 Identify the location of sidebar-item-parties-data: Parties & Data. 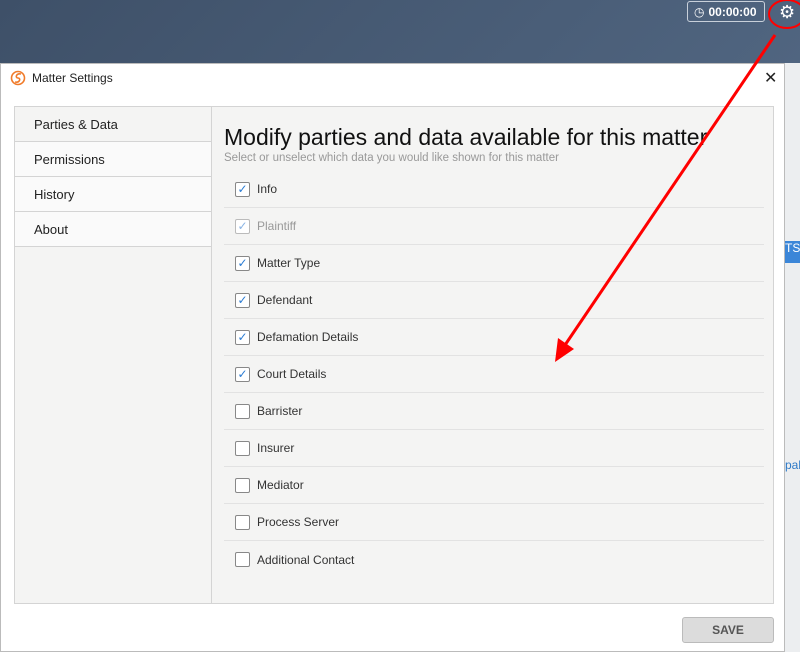
(113, 124).